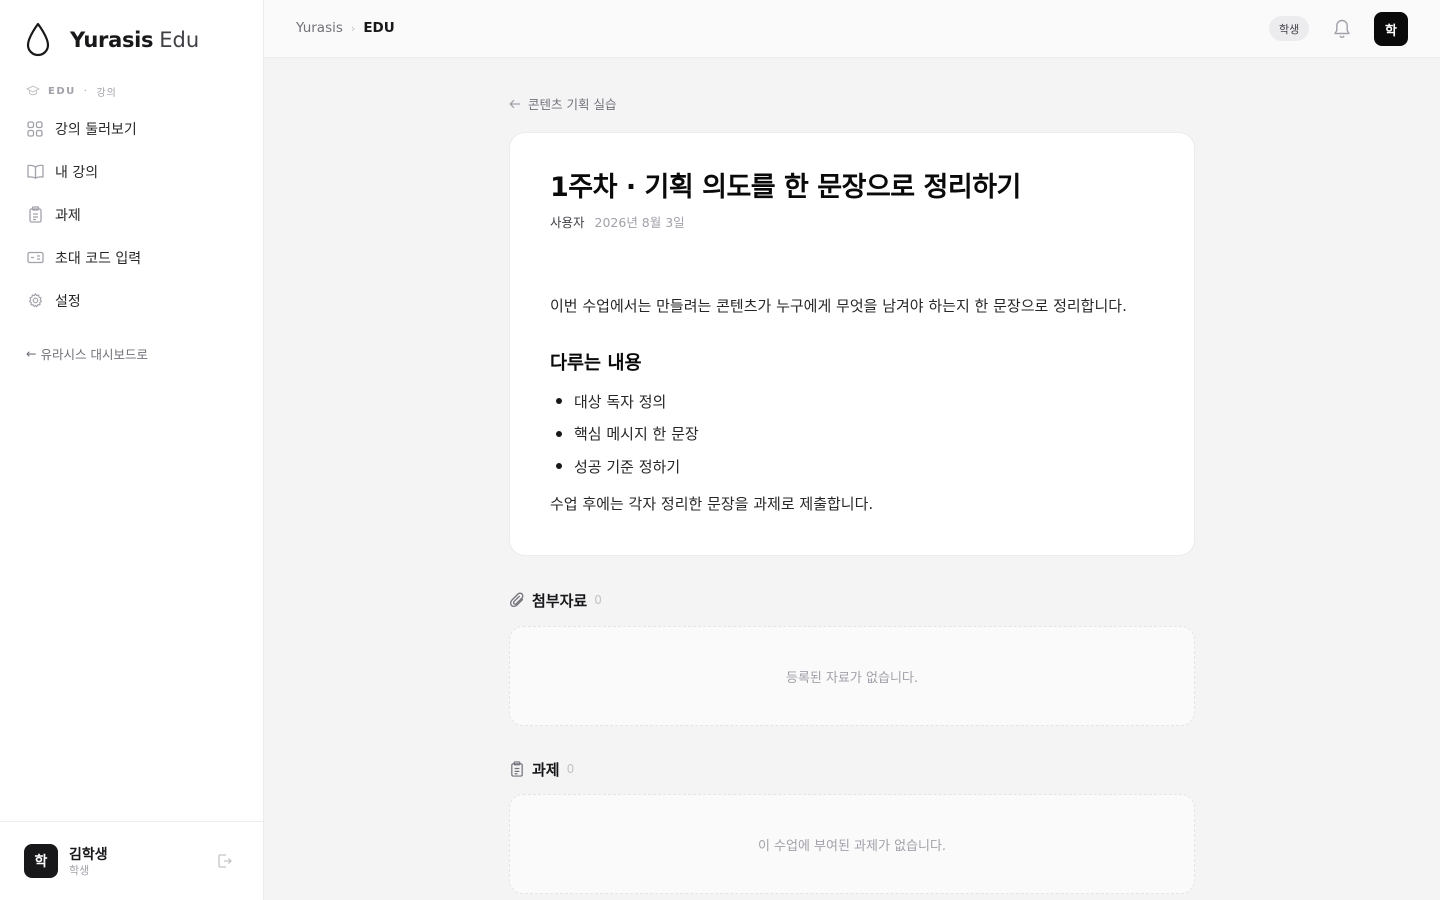  I want to click on back-to-dashboard-link: ← 유라시스 대시보드로, so click(87, 353).